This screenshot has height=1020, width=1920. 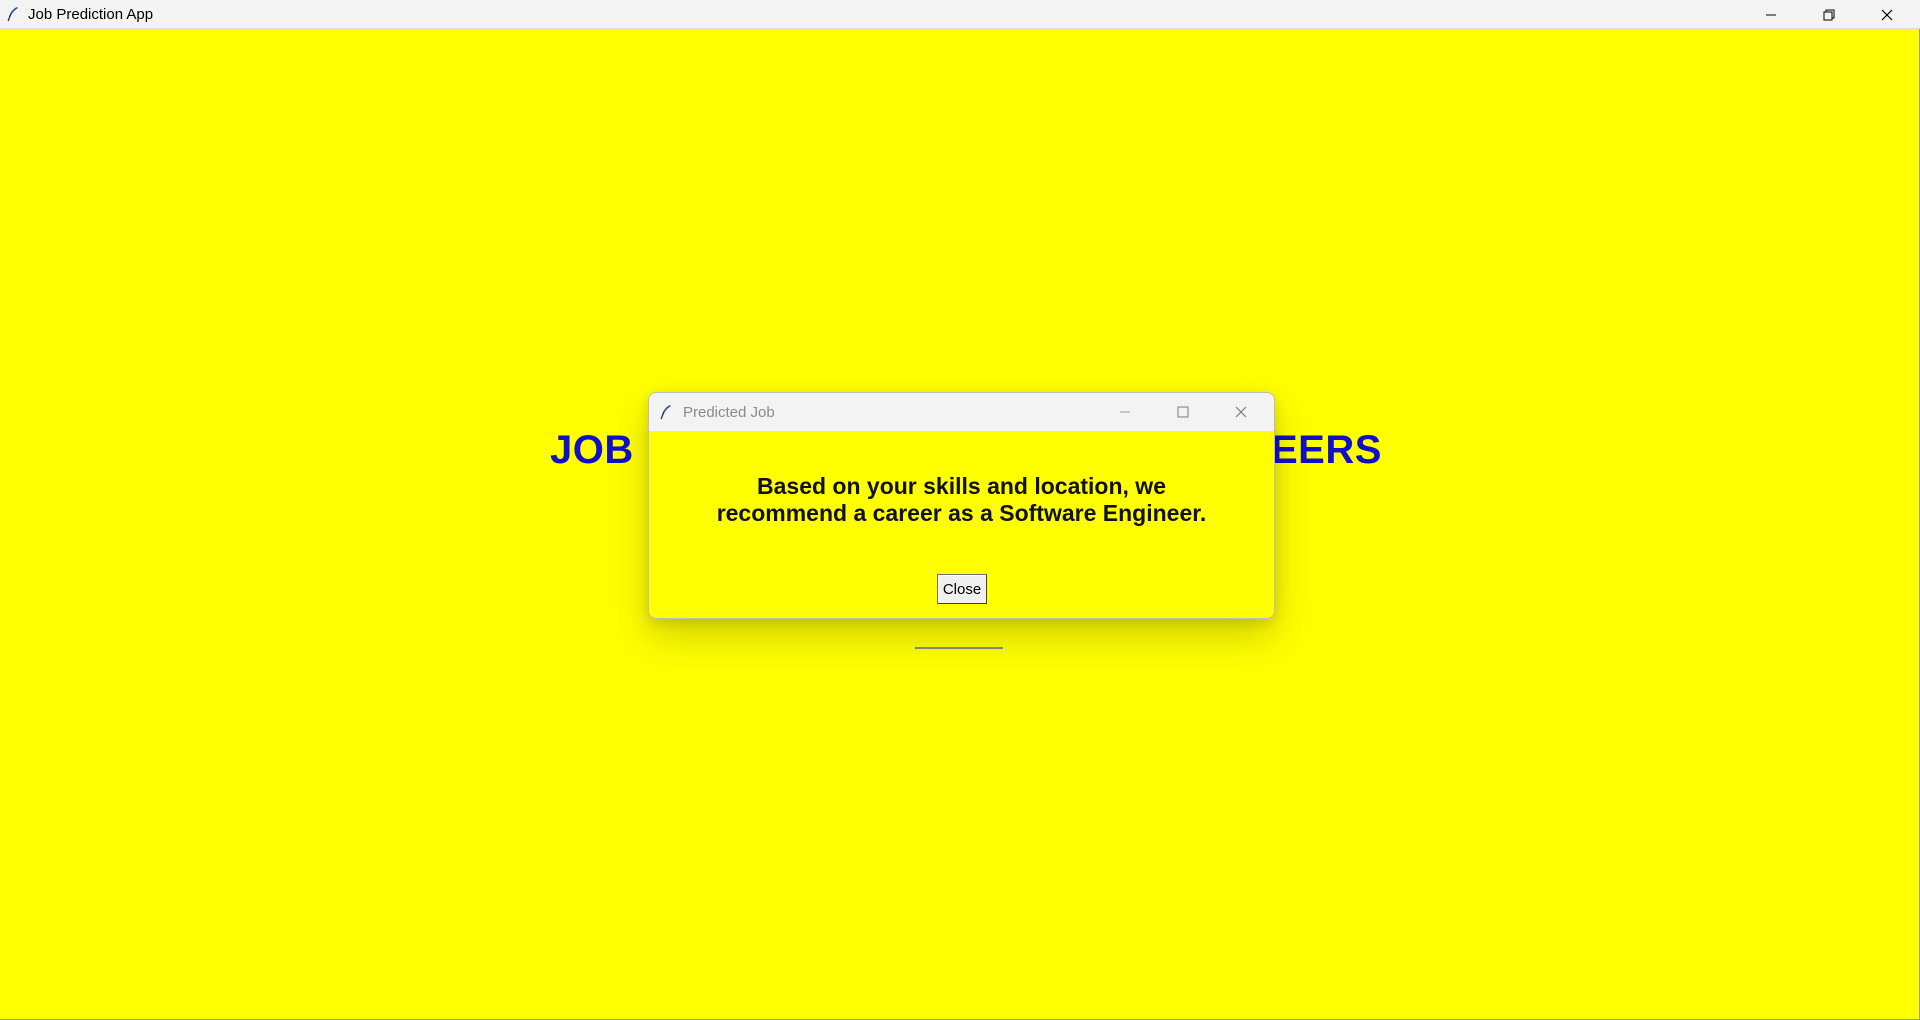 What do you see at coordinates (959, 636) in the screenshot?
I see `hidden-button-edge` at bounding box center [959, 636].